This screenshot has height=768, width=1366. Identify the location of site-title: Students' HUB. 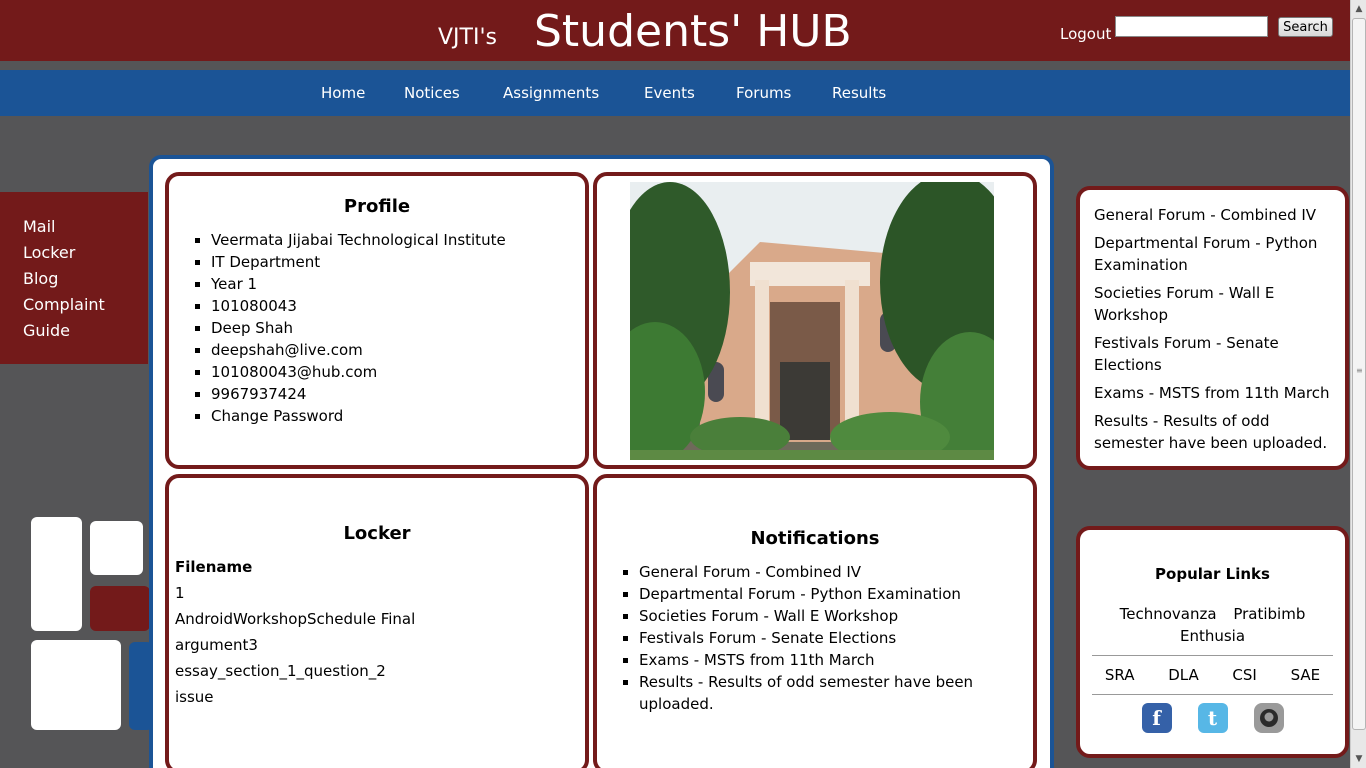
(693, 31).